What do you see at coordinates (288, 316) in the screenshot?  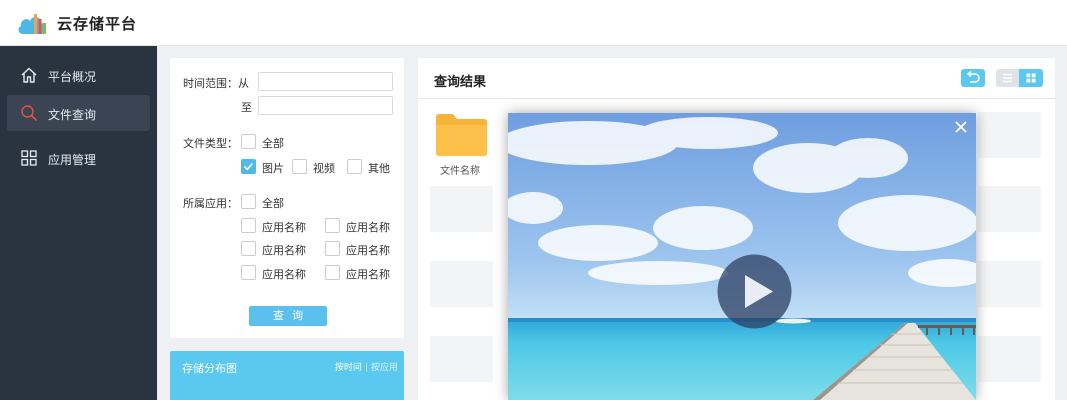 I see `query-button: 查询` at bounding box center [288, 316].